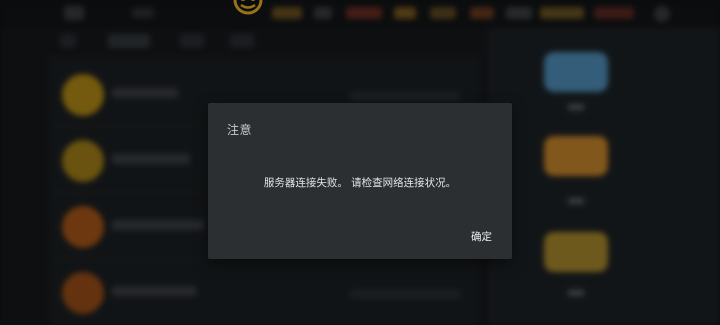 The width and height of the screenshot is (720, 325). What do you see at coordinates (240, 130) in the screenshot?
I see `dialog-title: 注意` at bounding box center [240, 130].